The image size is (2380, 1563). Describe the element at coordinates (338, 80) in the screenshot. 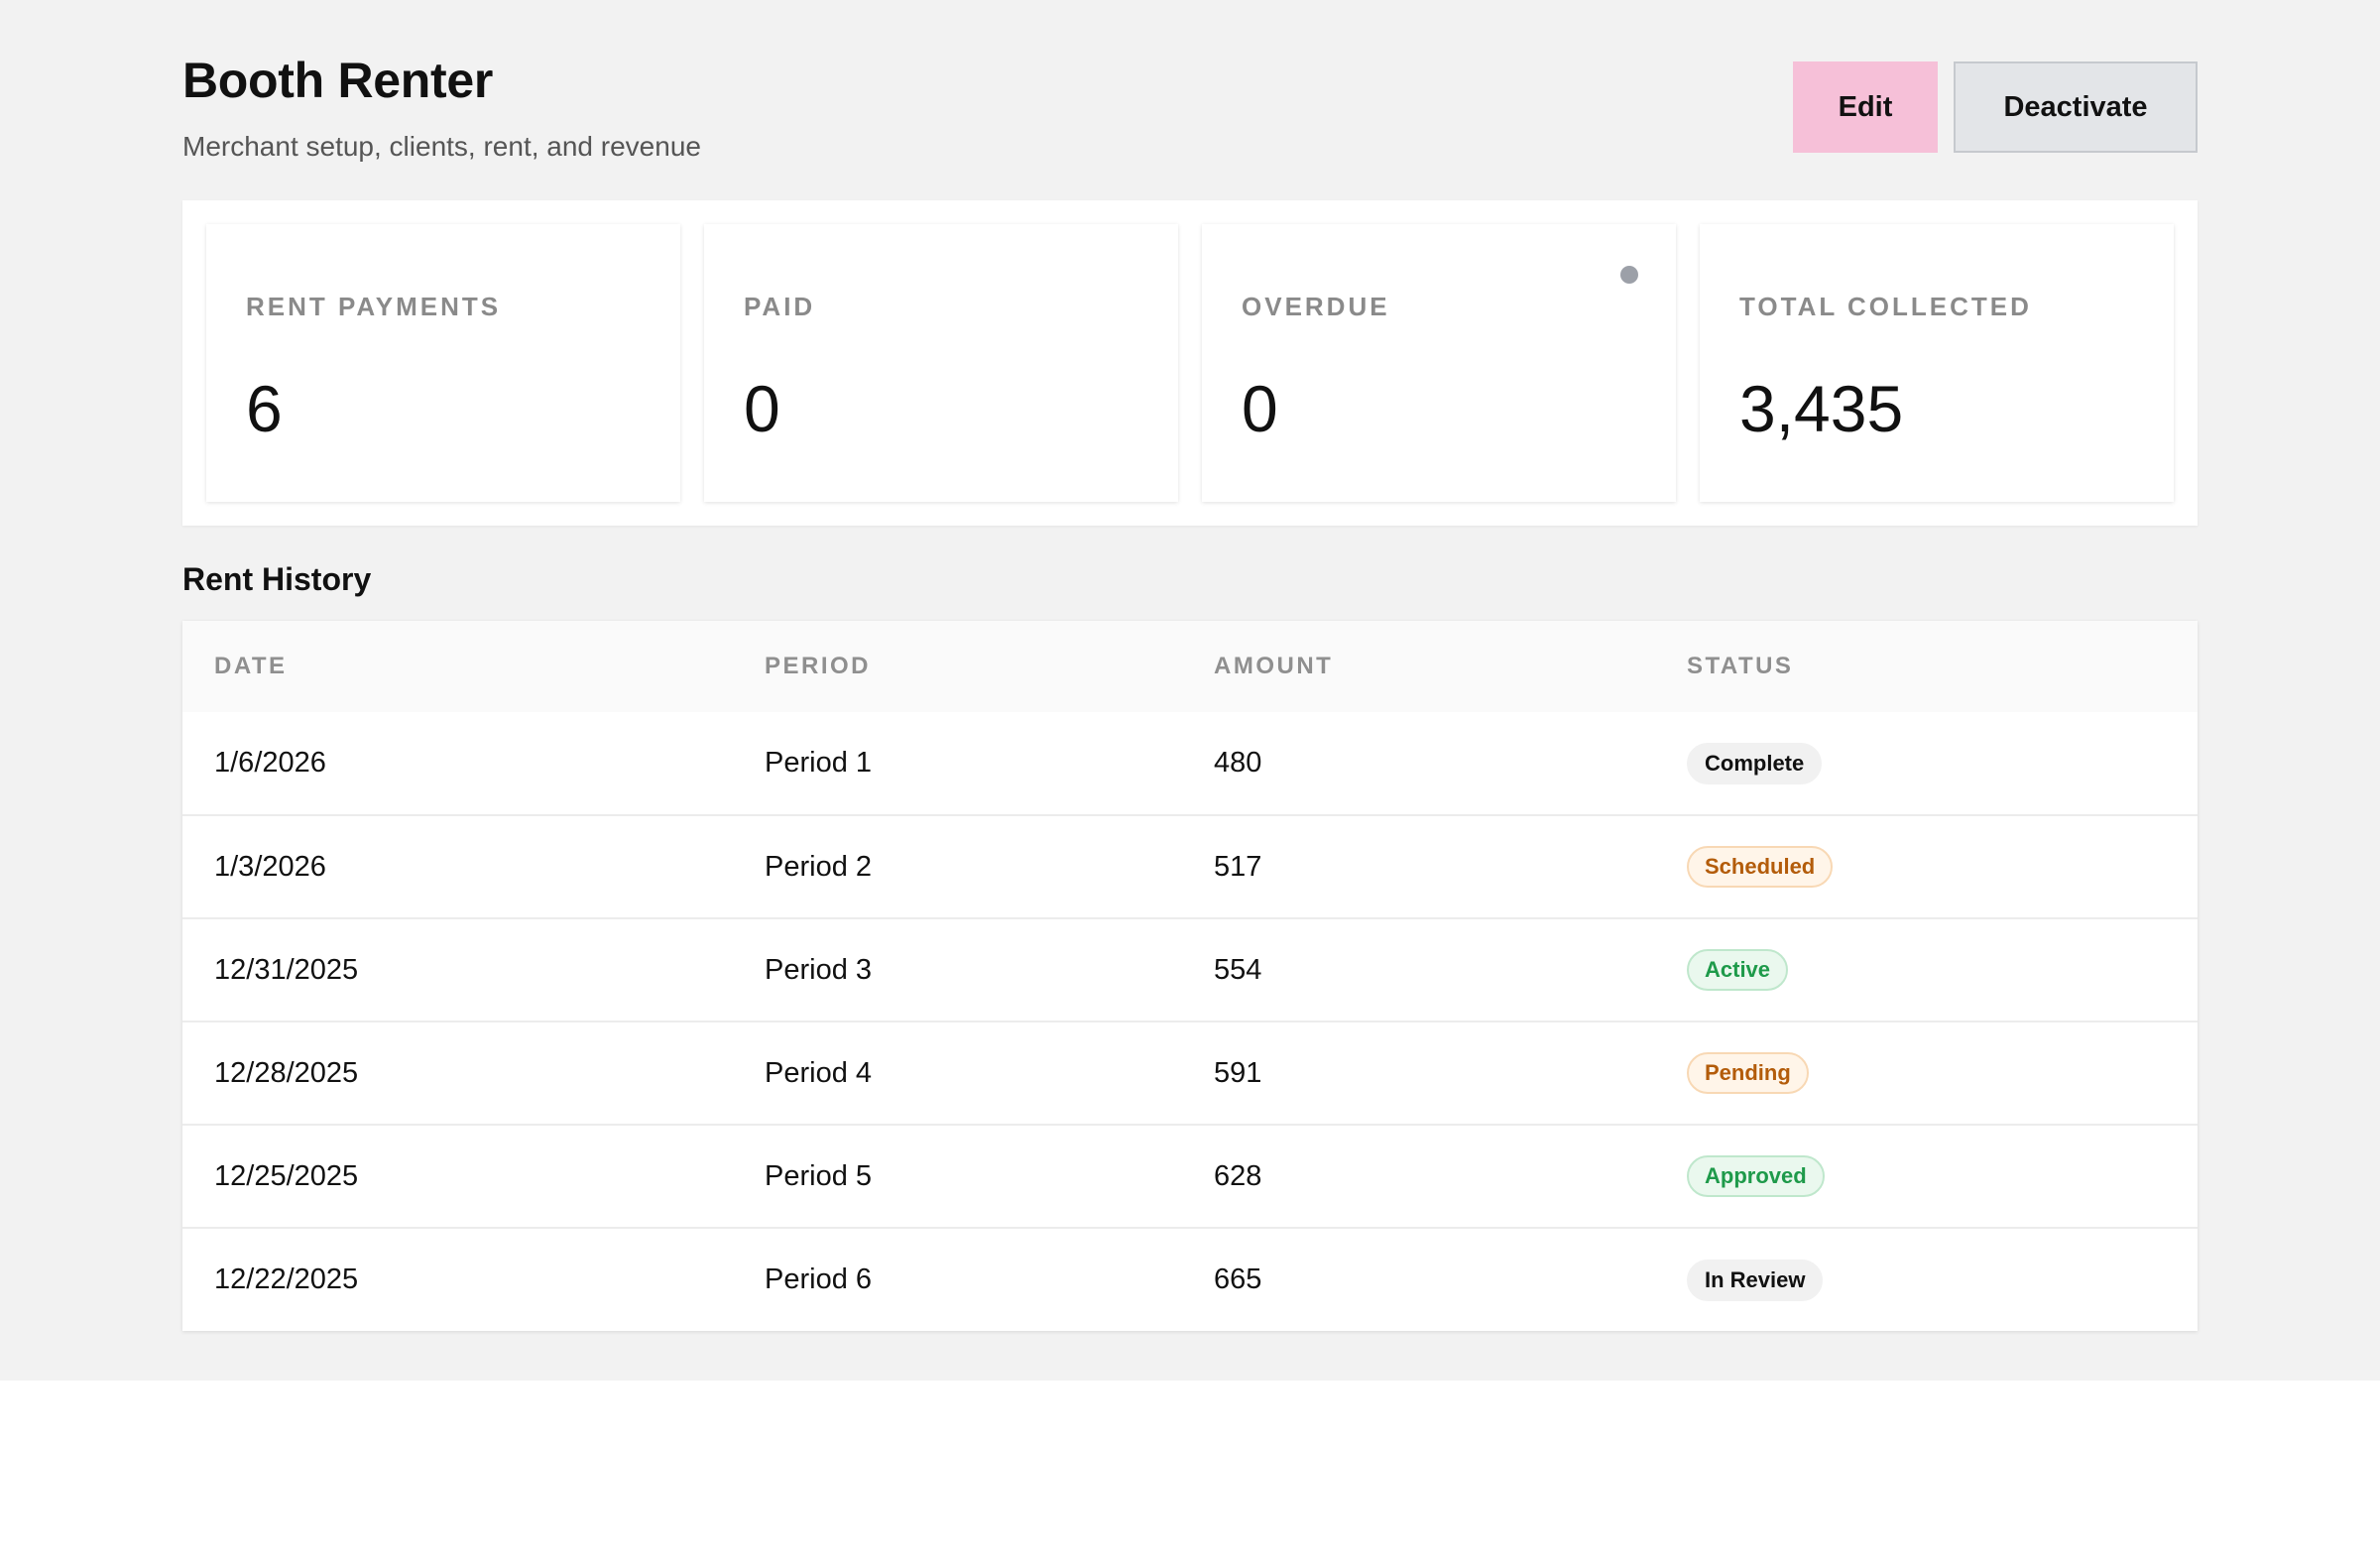

I see `page-title: Booth Renter` at that location.